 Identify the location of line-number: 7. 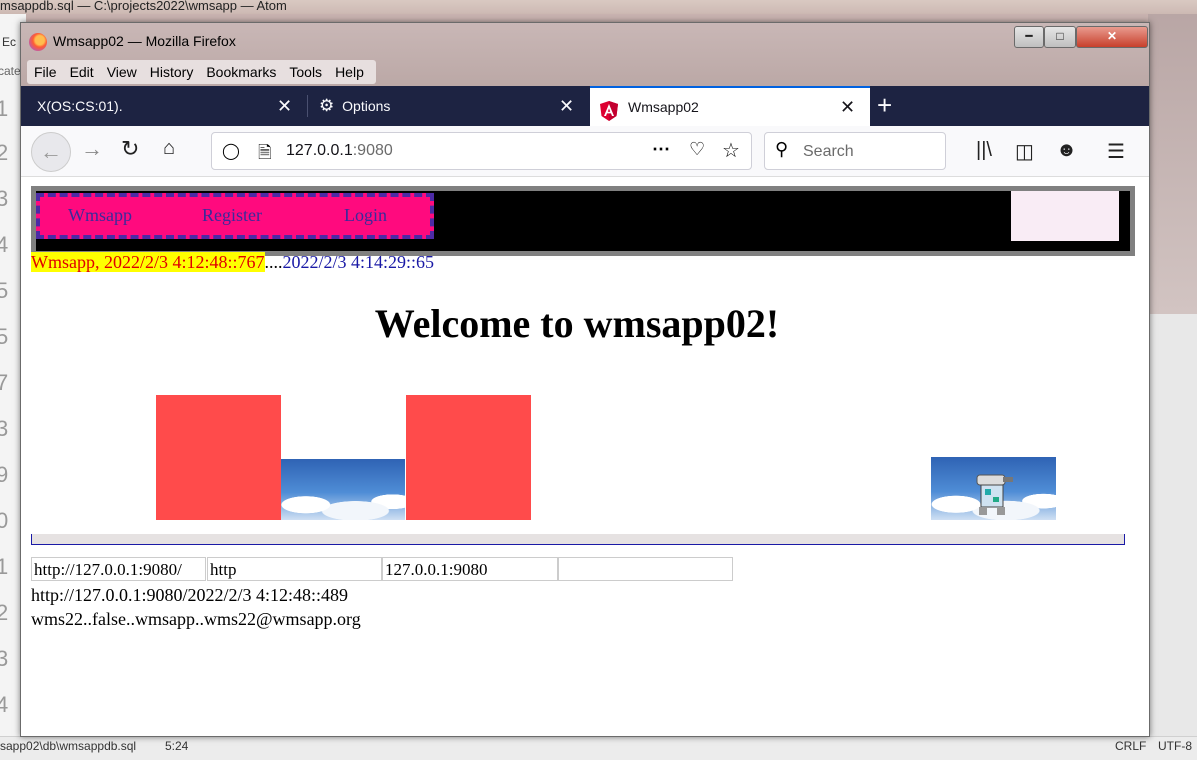
(4, 382).